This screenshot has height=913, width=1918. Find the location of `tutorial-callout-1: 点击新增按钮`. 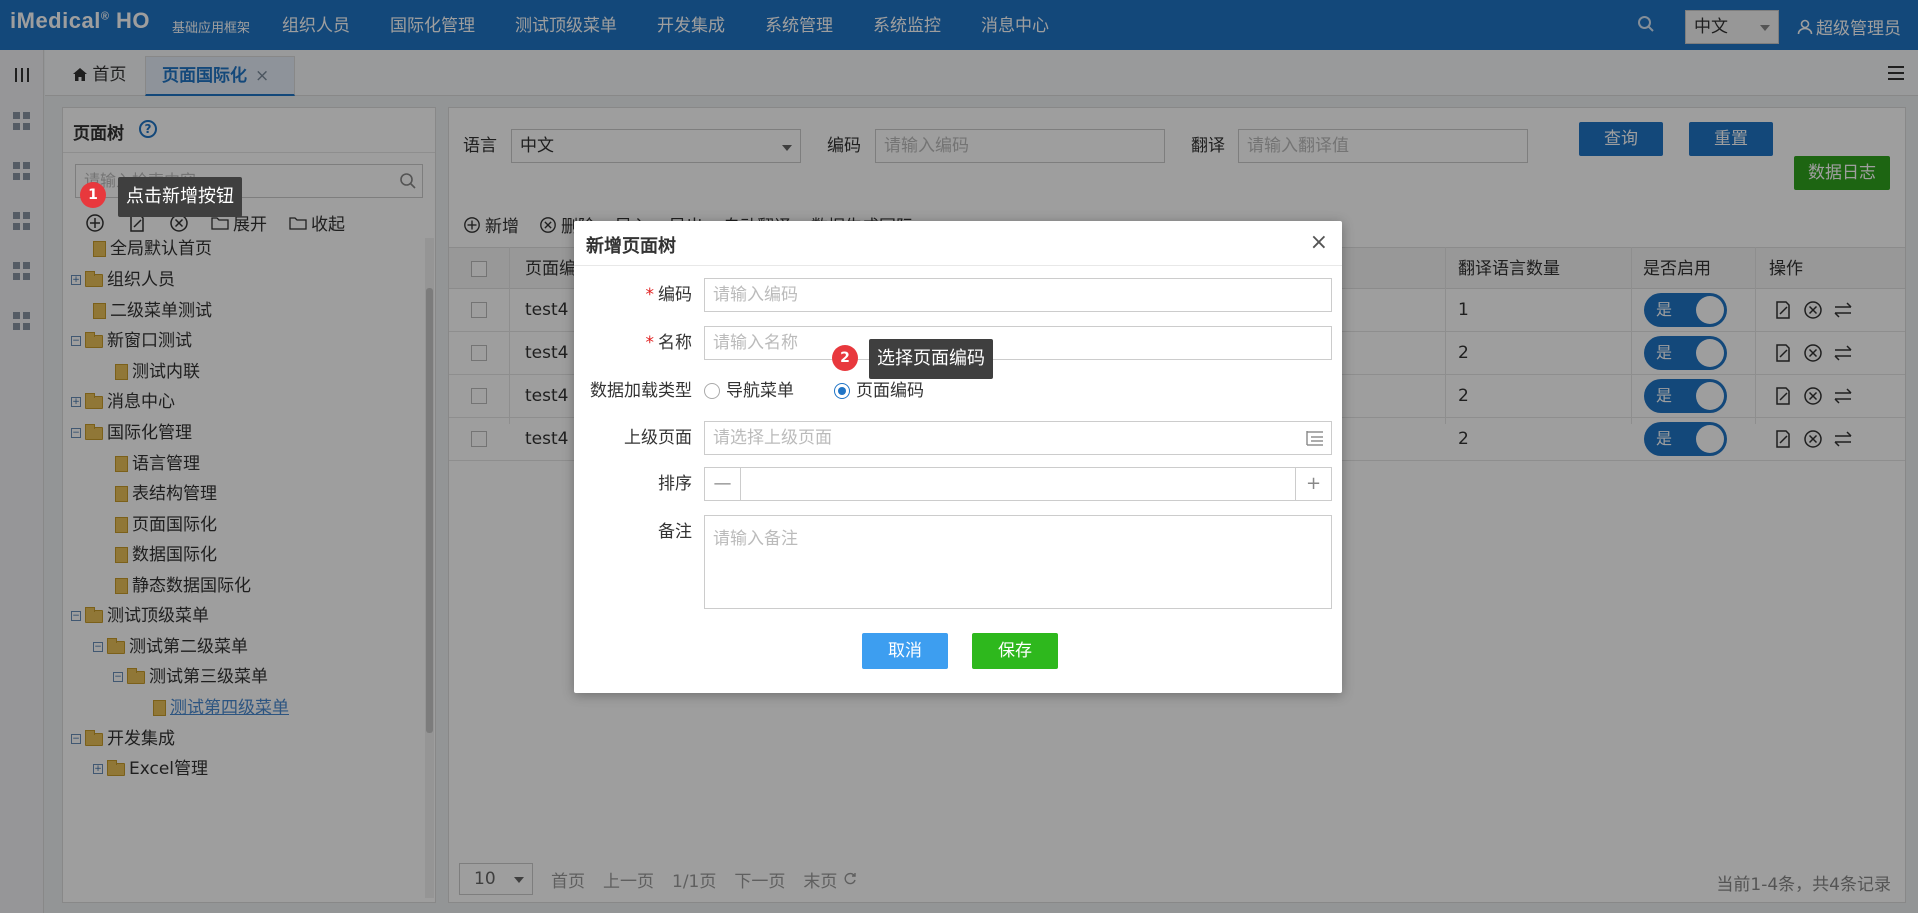

tutorial-callout-1: 点击新增按钮 is located at coordinates (180, 197).